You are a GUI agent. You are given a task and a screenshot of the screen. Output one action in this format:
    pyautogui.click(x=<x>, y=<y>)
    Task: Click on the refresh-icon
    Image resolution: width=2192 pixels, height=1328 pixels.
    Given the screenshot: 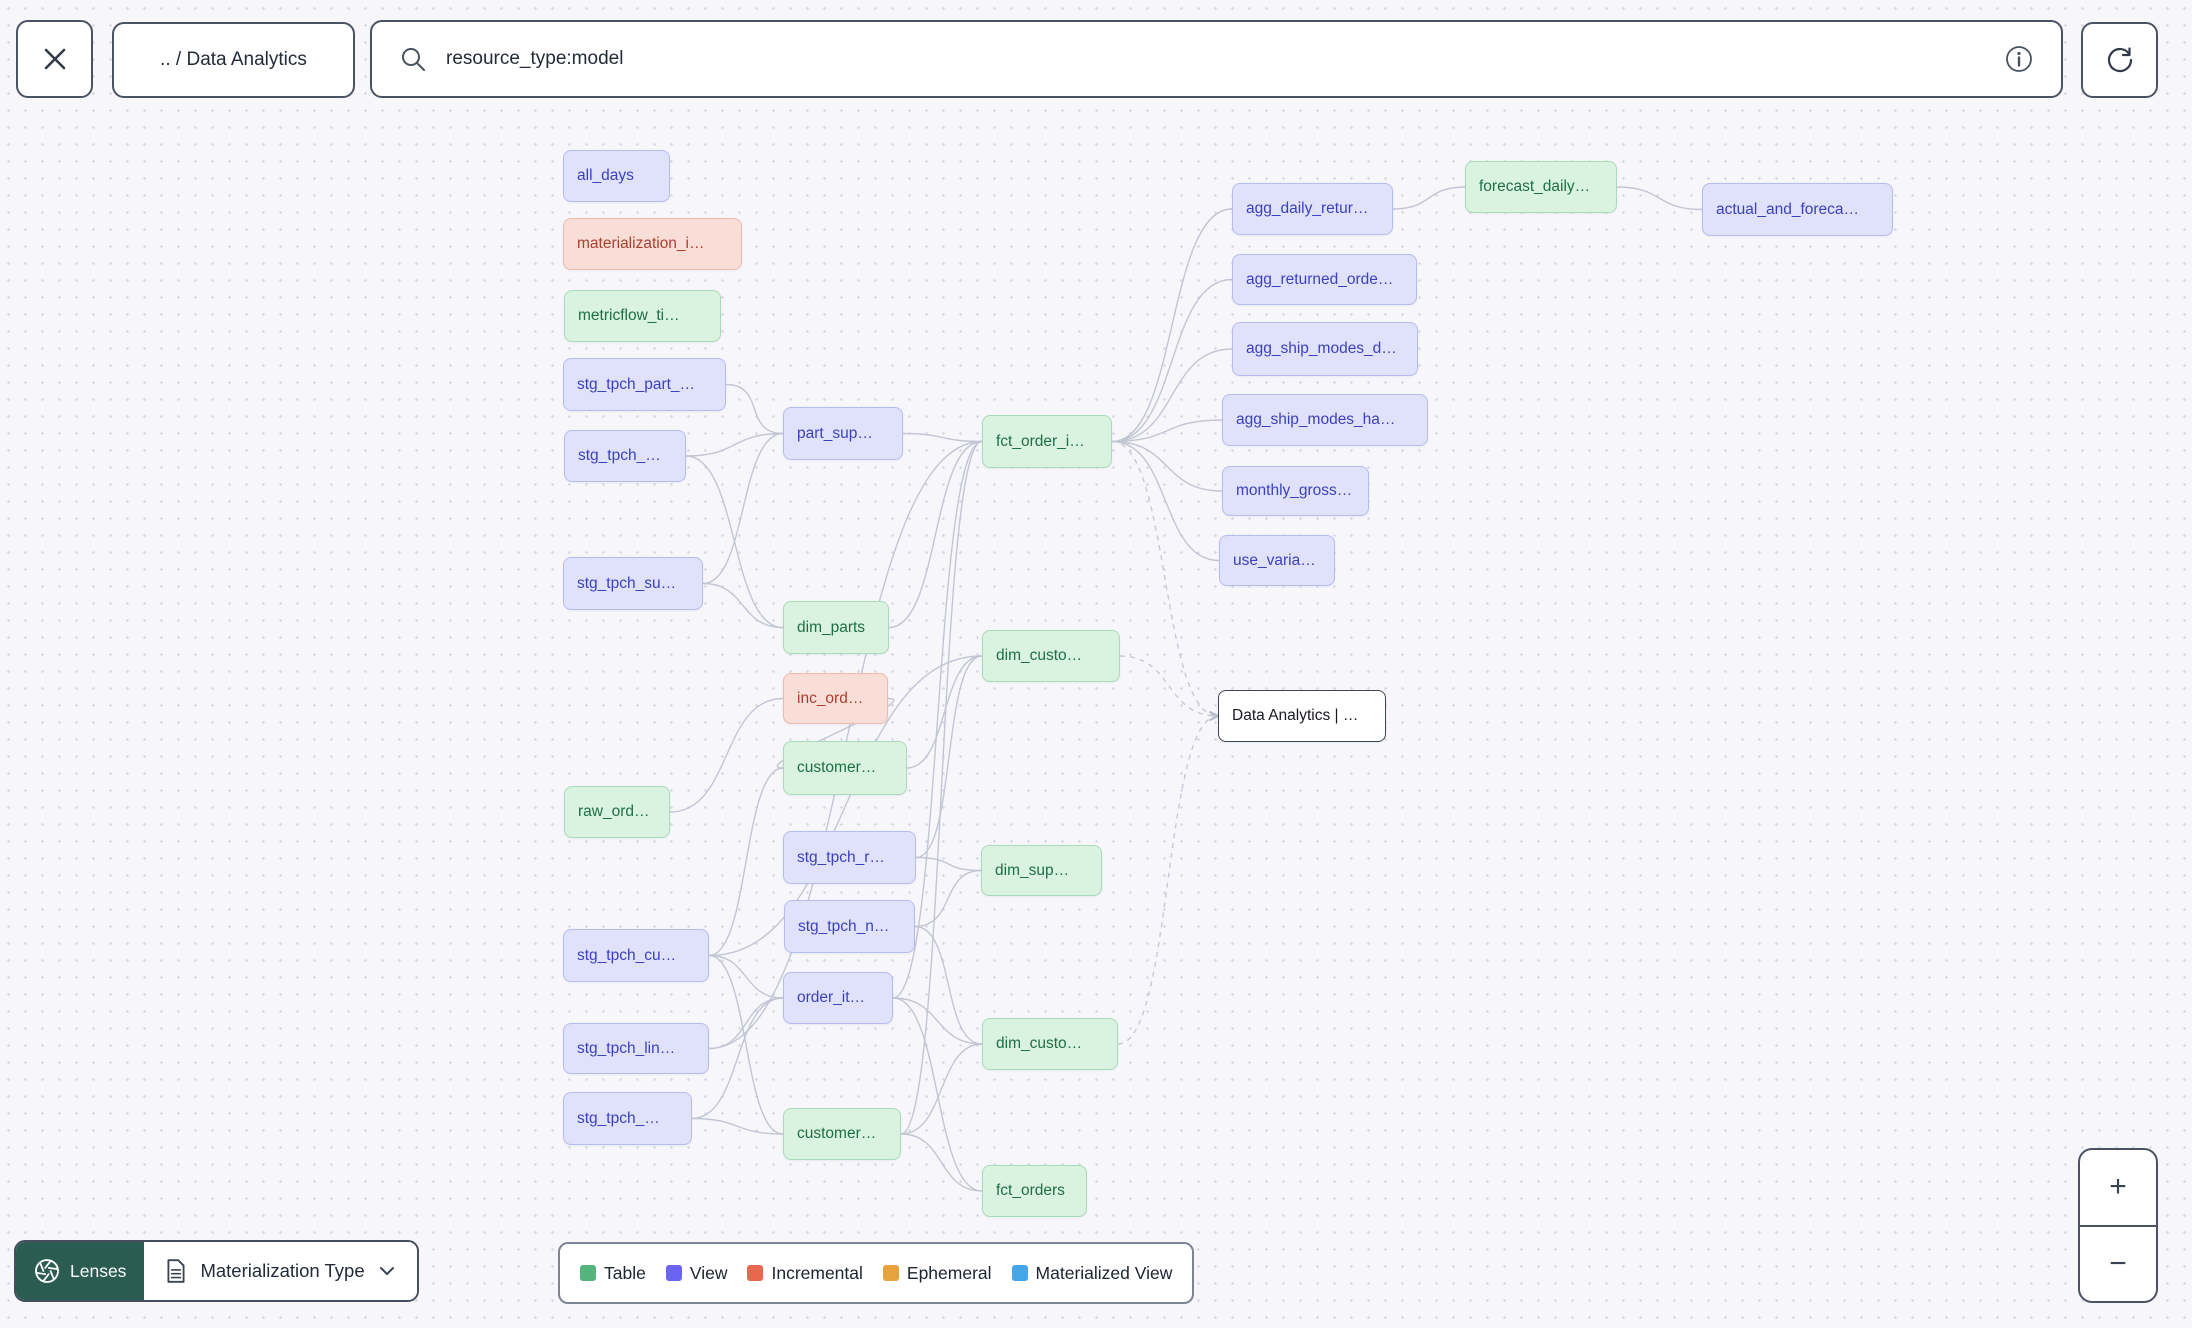 What is the action you would take?
    pyautogui.click(x=2120, y=60)
    